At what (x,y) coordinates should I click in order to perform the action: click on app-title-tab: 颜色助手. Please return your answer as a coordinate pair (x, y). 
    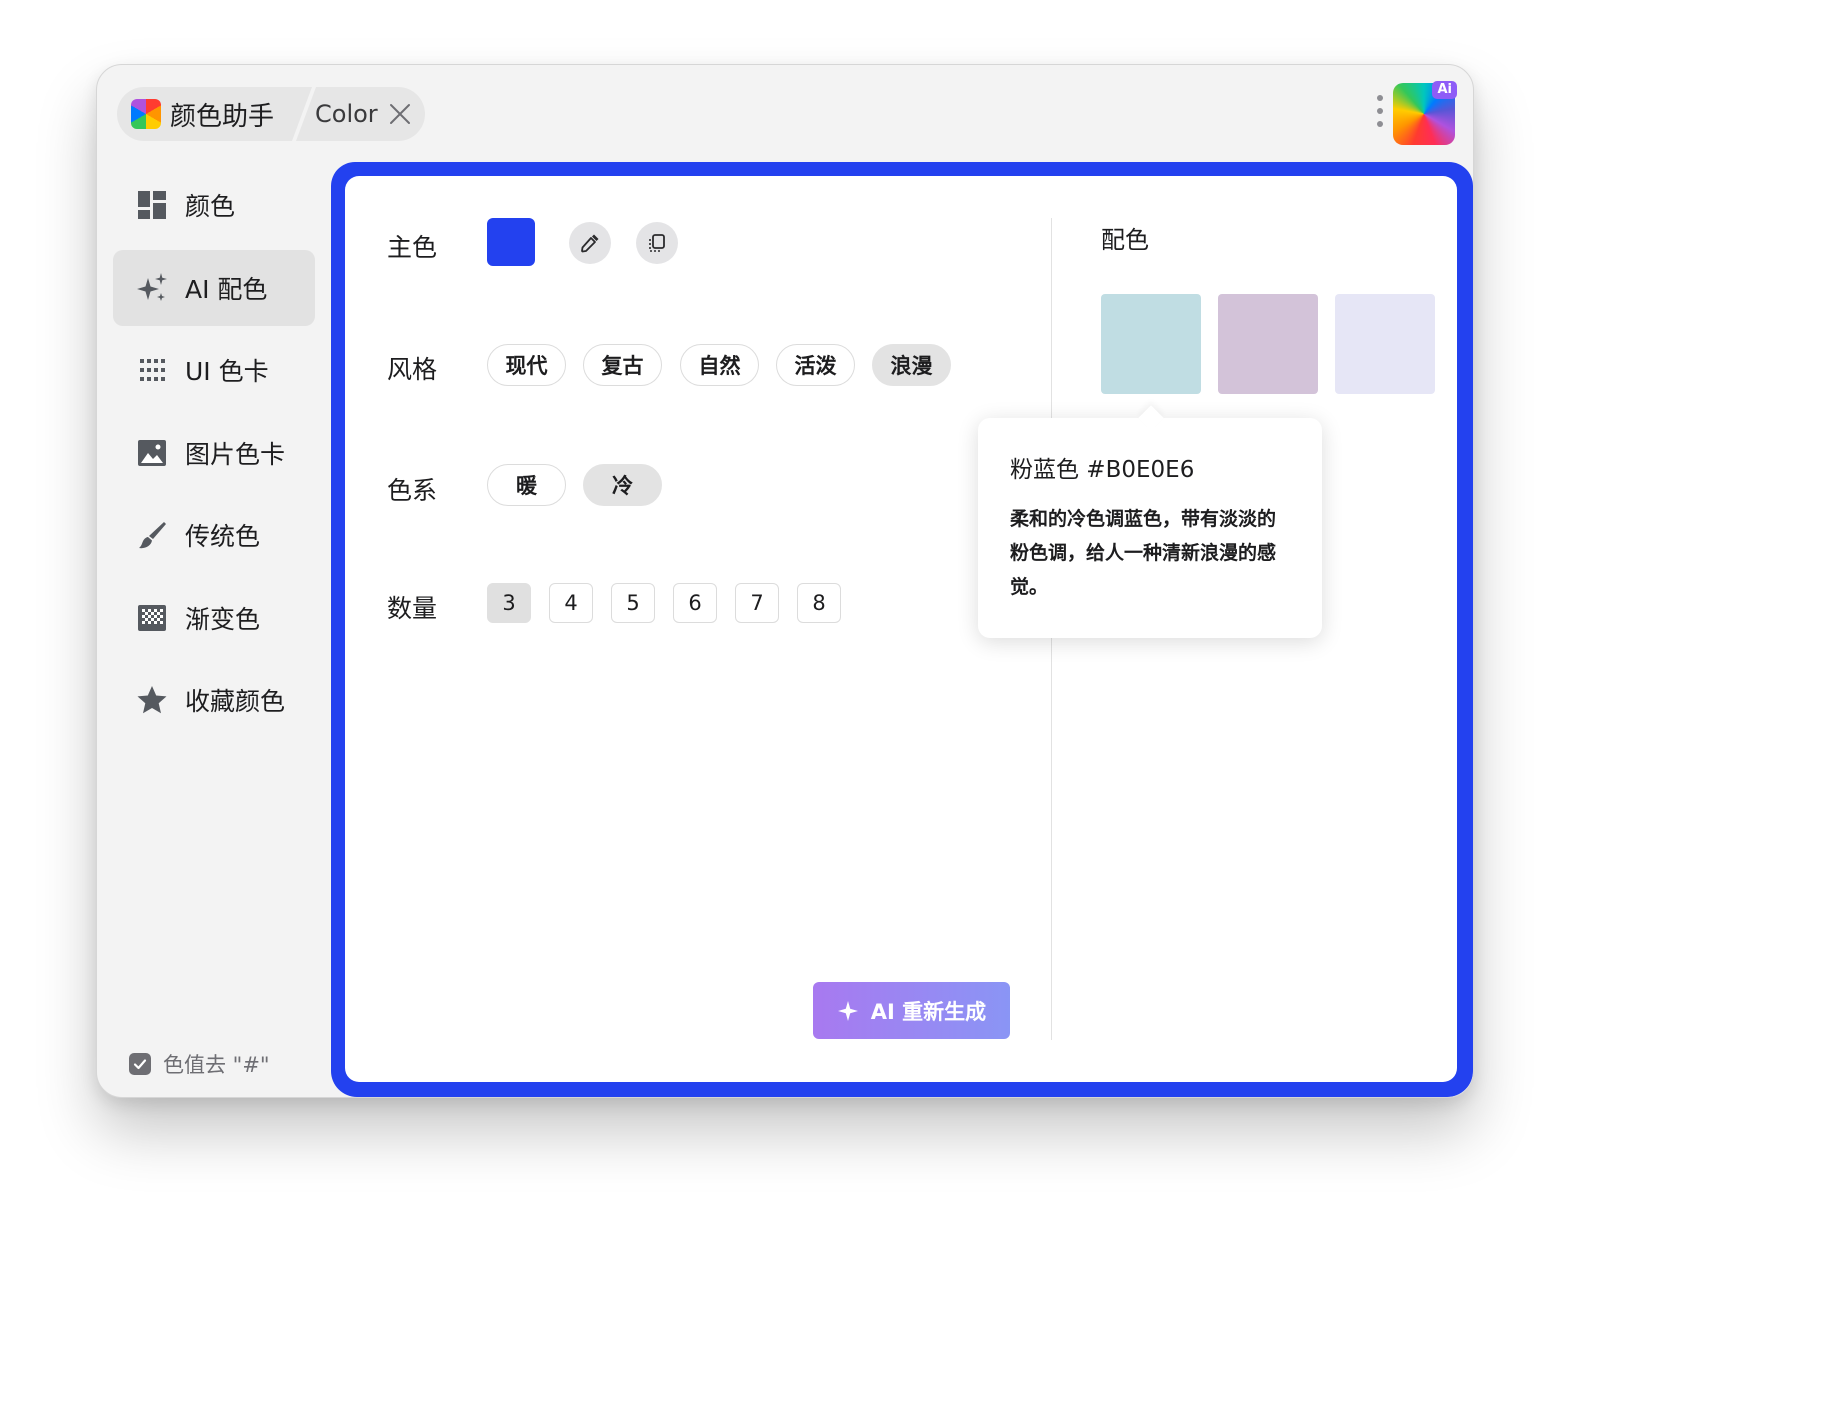
    Looking at the image, I should click on (222, 114).